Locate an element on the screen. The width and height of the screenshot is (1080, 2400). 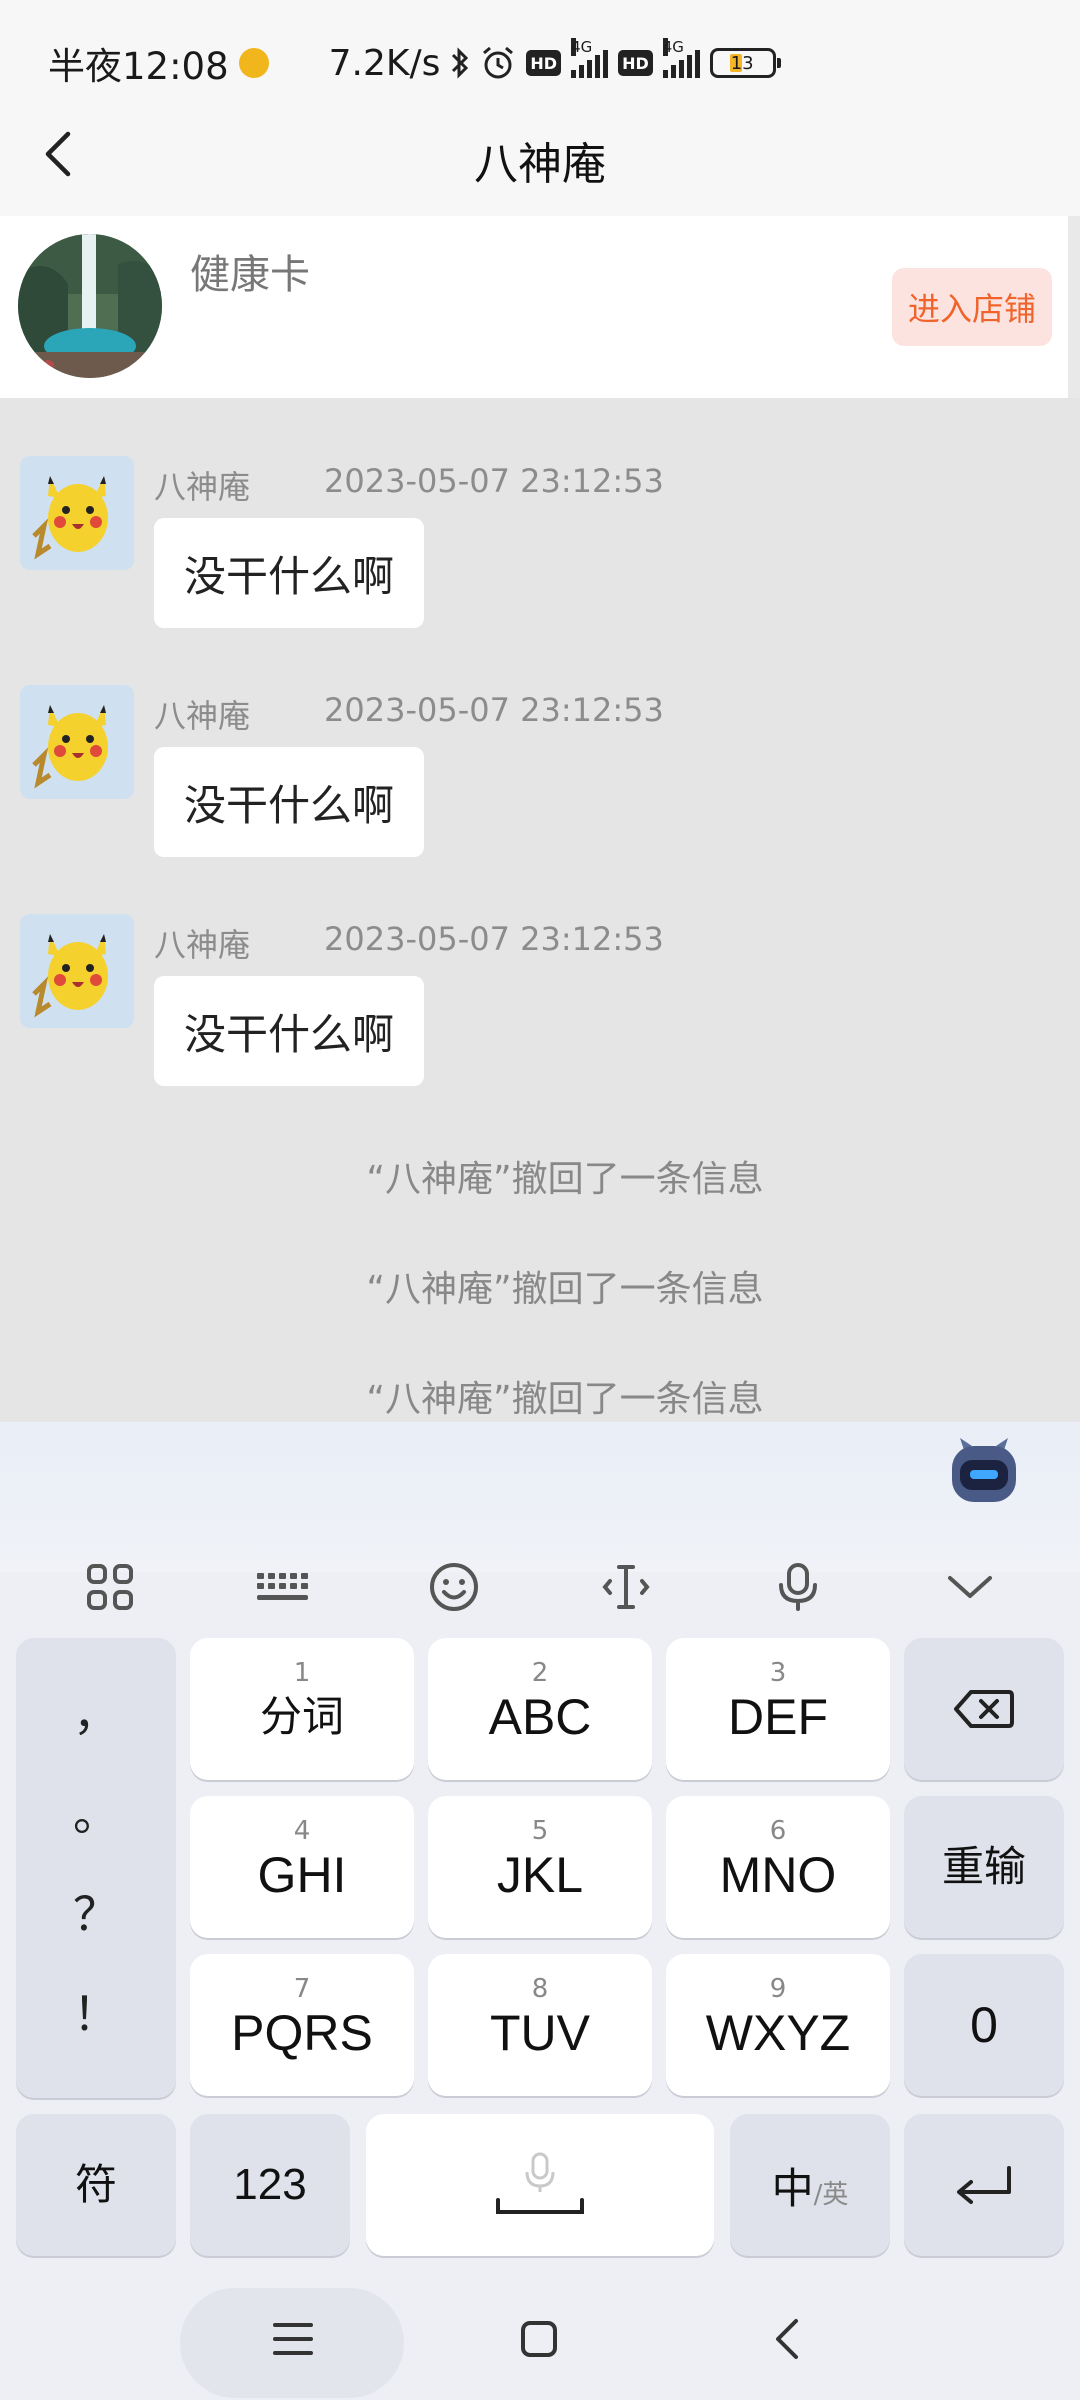
enter-icon is located at coordinates (984, 2185).